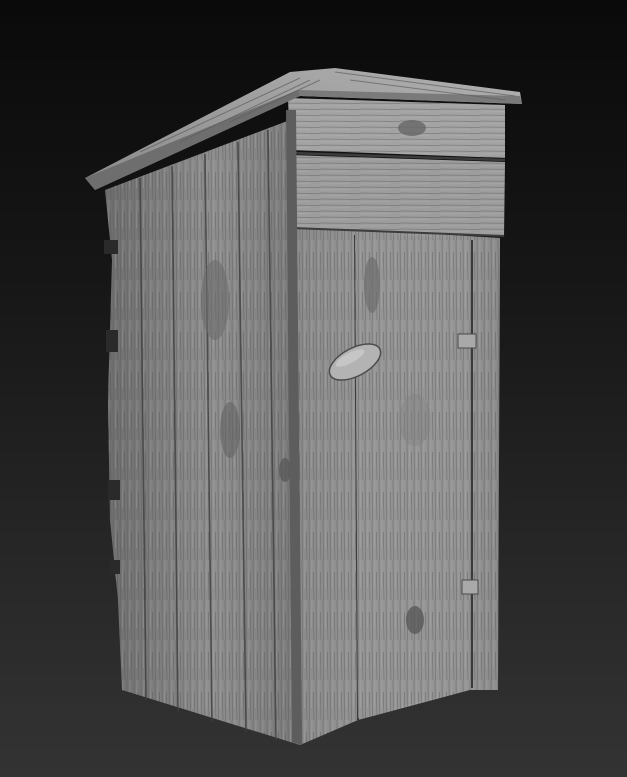 The width and height of the screenshot is (627, 777). Describe the element at coordinates (417, 475) in the screenshot. I see `door` at that location.